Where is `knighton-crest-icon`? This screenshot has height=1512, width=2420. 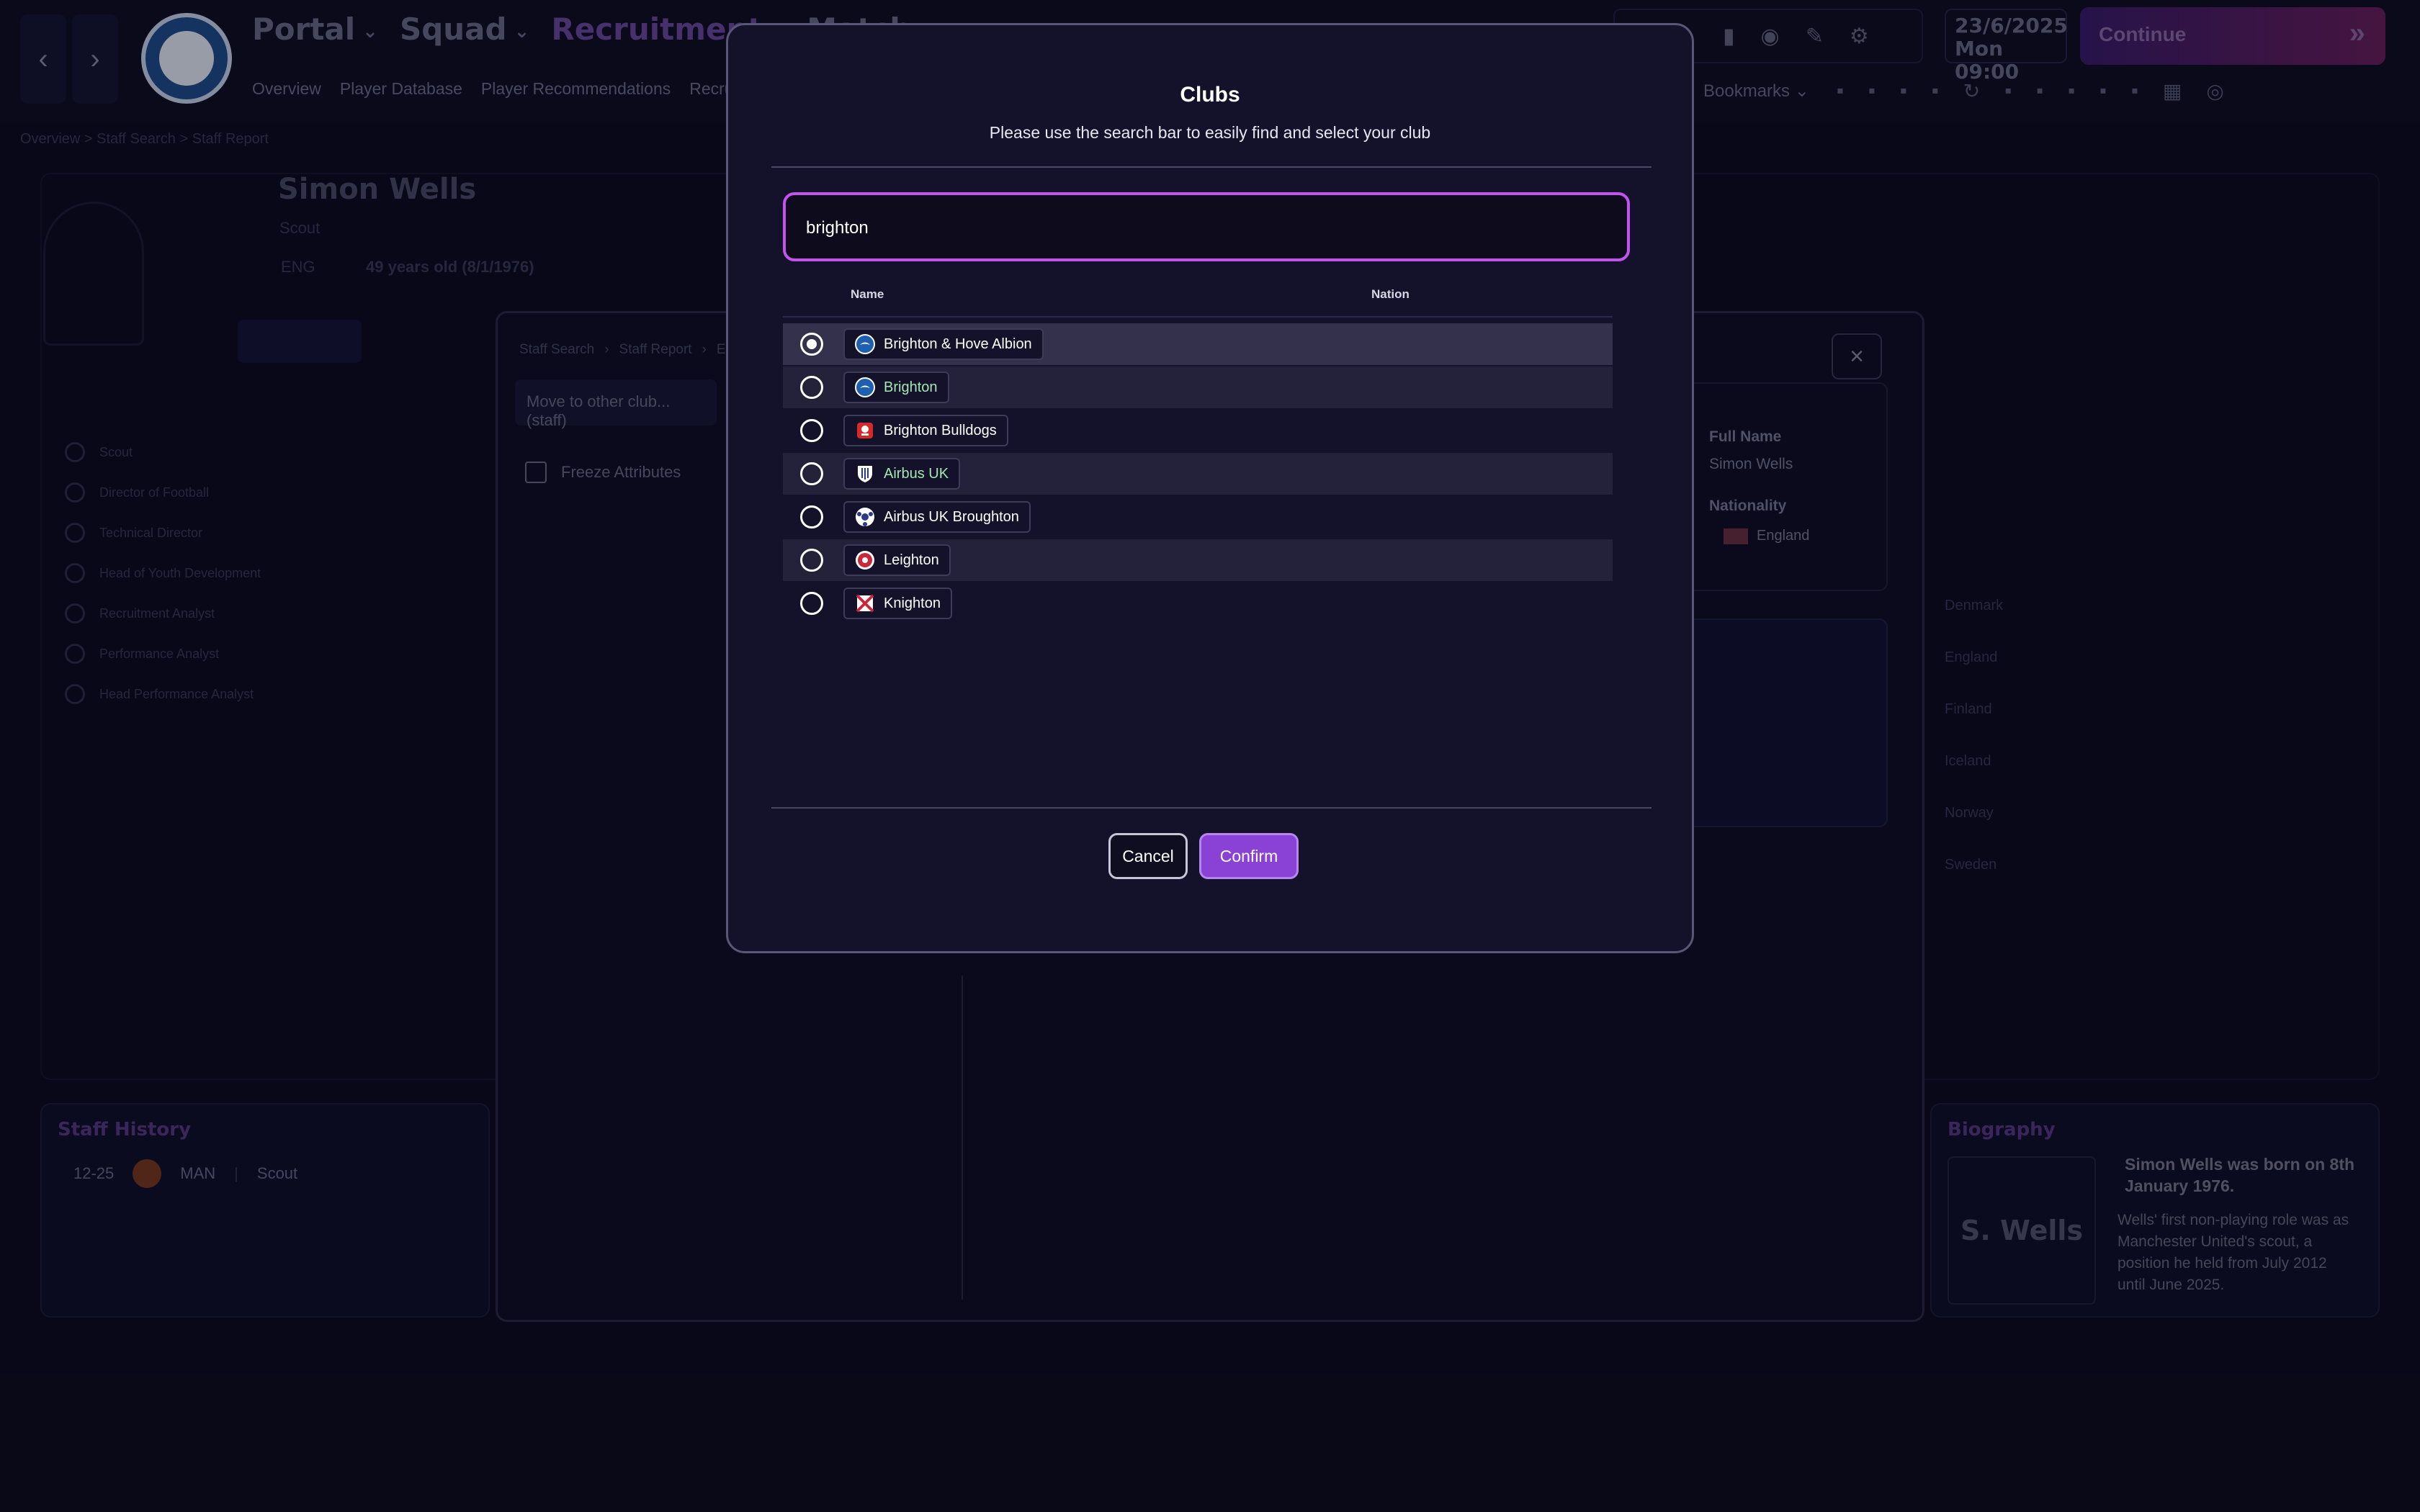 knighton-crest-icon is located at coordinates (865, 603).